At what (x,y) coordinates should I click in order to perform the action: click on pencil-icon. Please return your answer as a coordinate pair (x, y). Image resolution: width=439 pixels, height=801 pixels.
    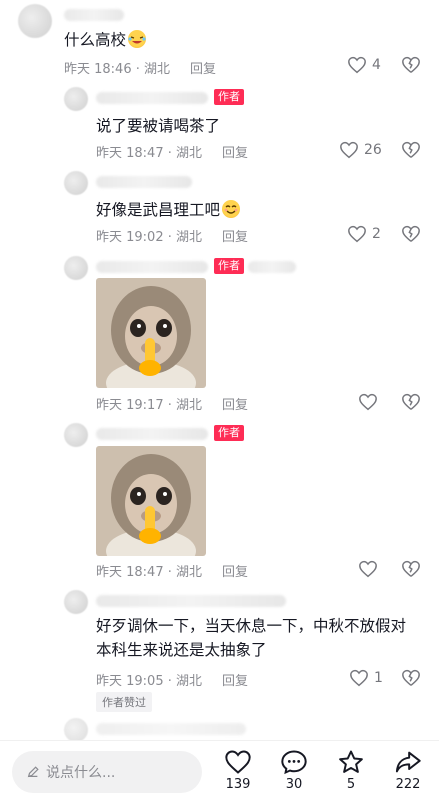
    Looking at the image, I should click on (33, 772).